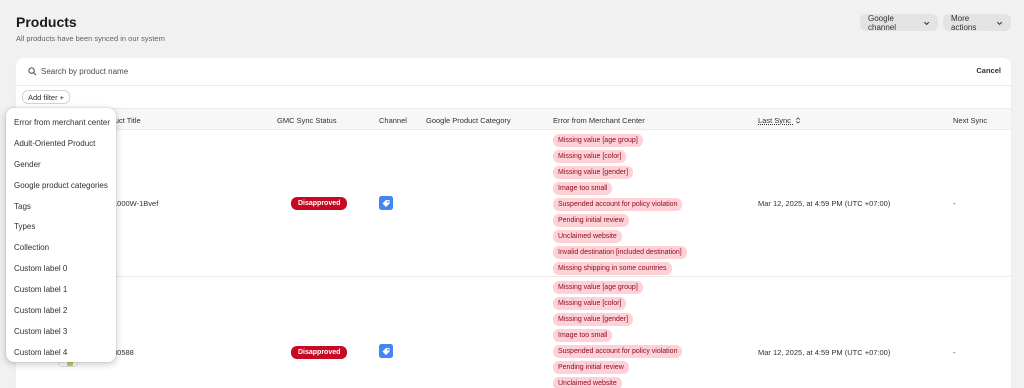 Image resolution: width=1024 pixels, height=388 pixels. I want to click on column-header-last-sync: Last Sync, so click(779, 120).